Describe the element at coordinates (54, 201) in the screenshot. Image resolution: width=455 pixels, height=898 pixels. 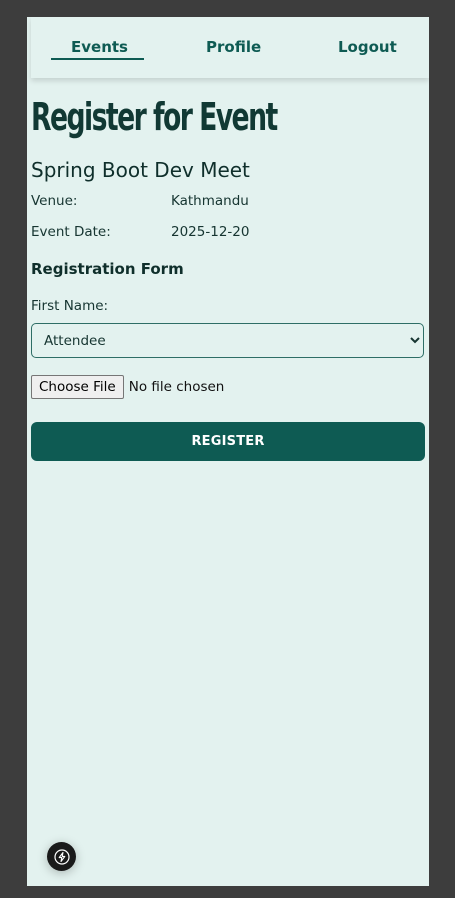
I see `venue-label: Venue:` at that location.